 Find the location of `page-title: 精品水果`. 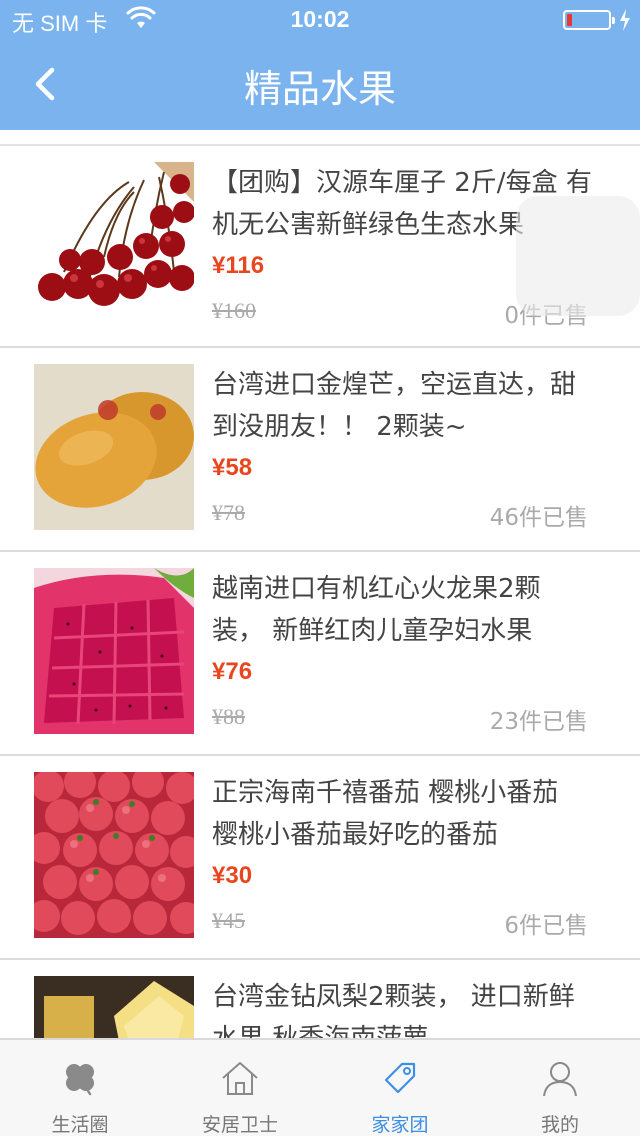

page-title: 精品水果 is located at coordinates (319, 89).